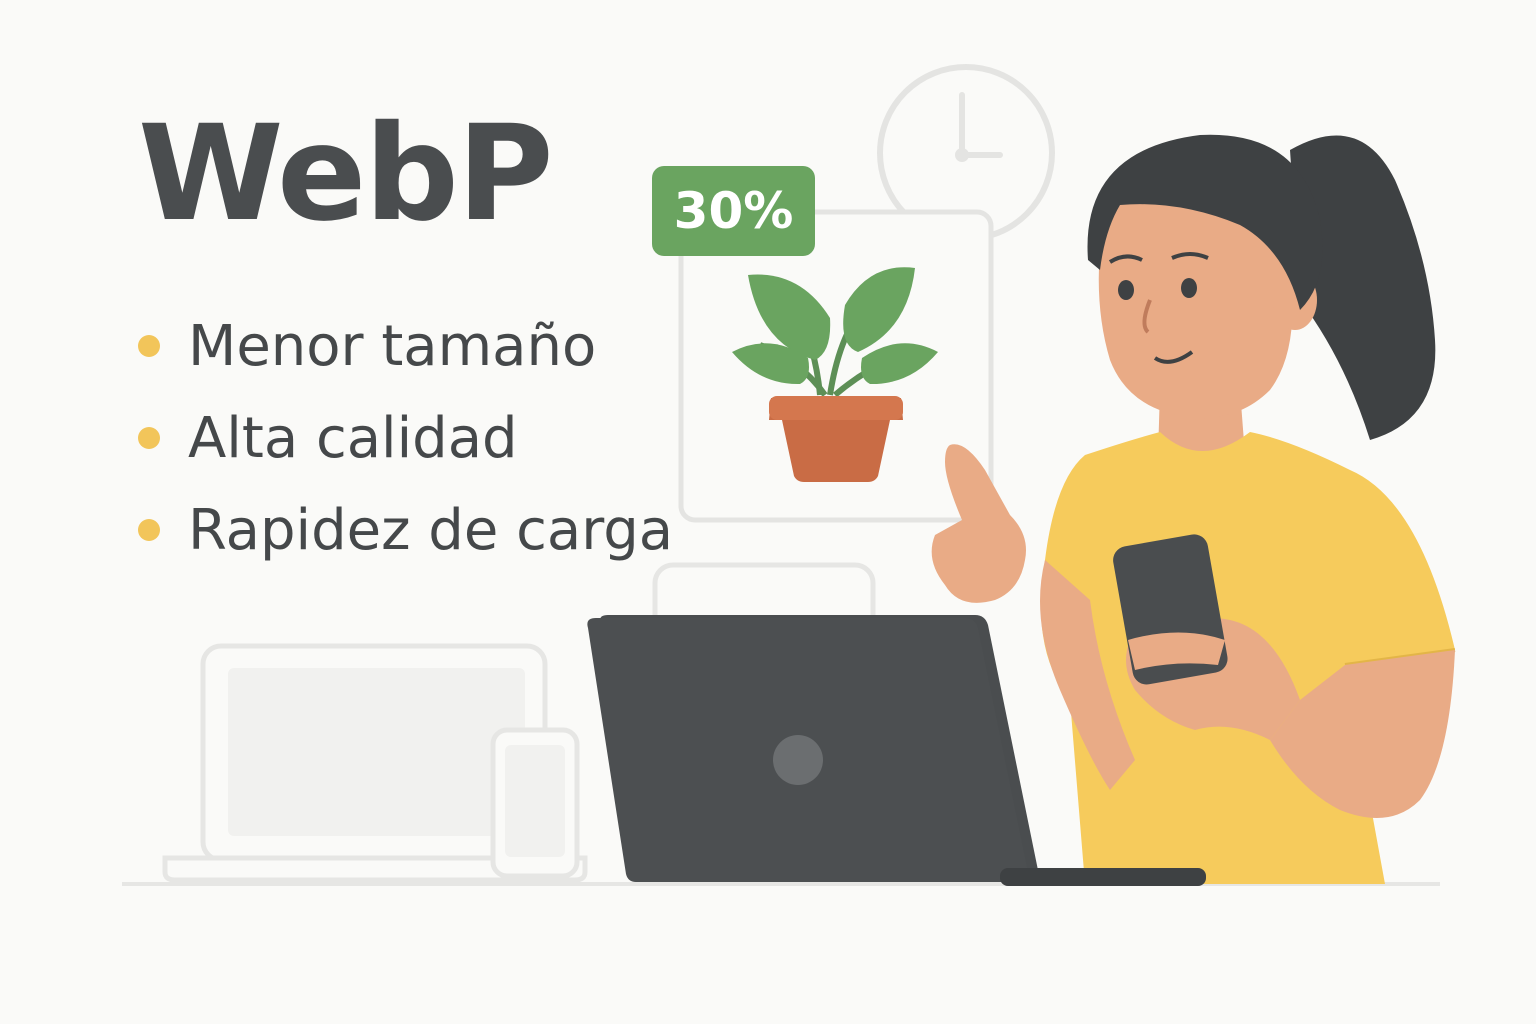 The image size is (1536, 1024). I want to click on badge-text: 30%, so click(733, 211).